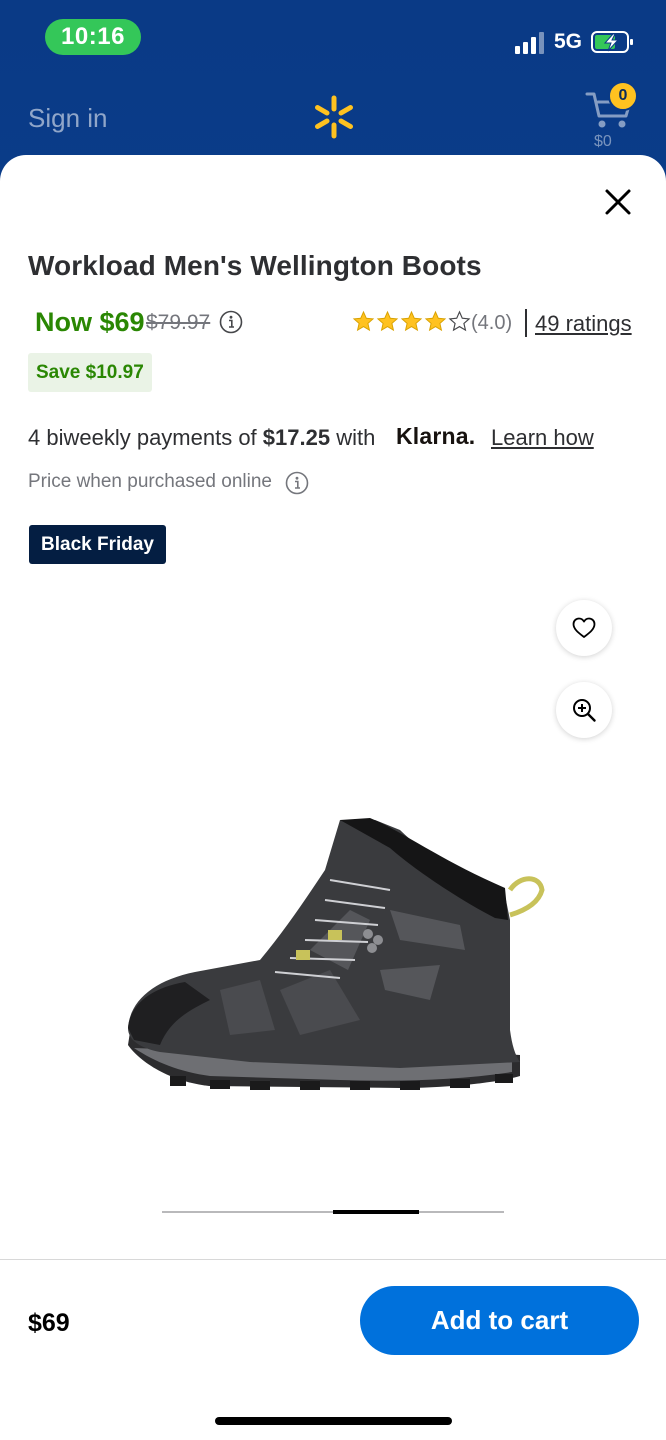 The image size is (666, 1440). I want to click on learn-how-link: Learn how, so click(542, 438).